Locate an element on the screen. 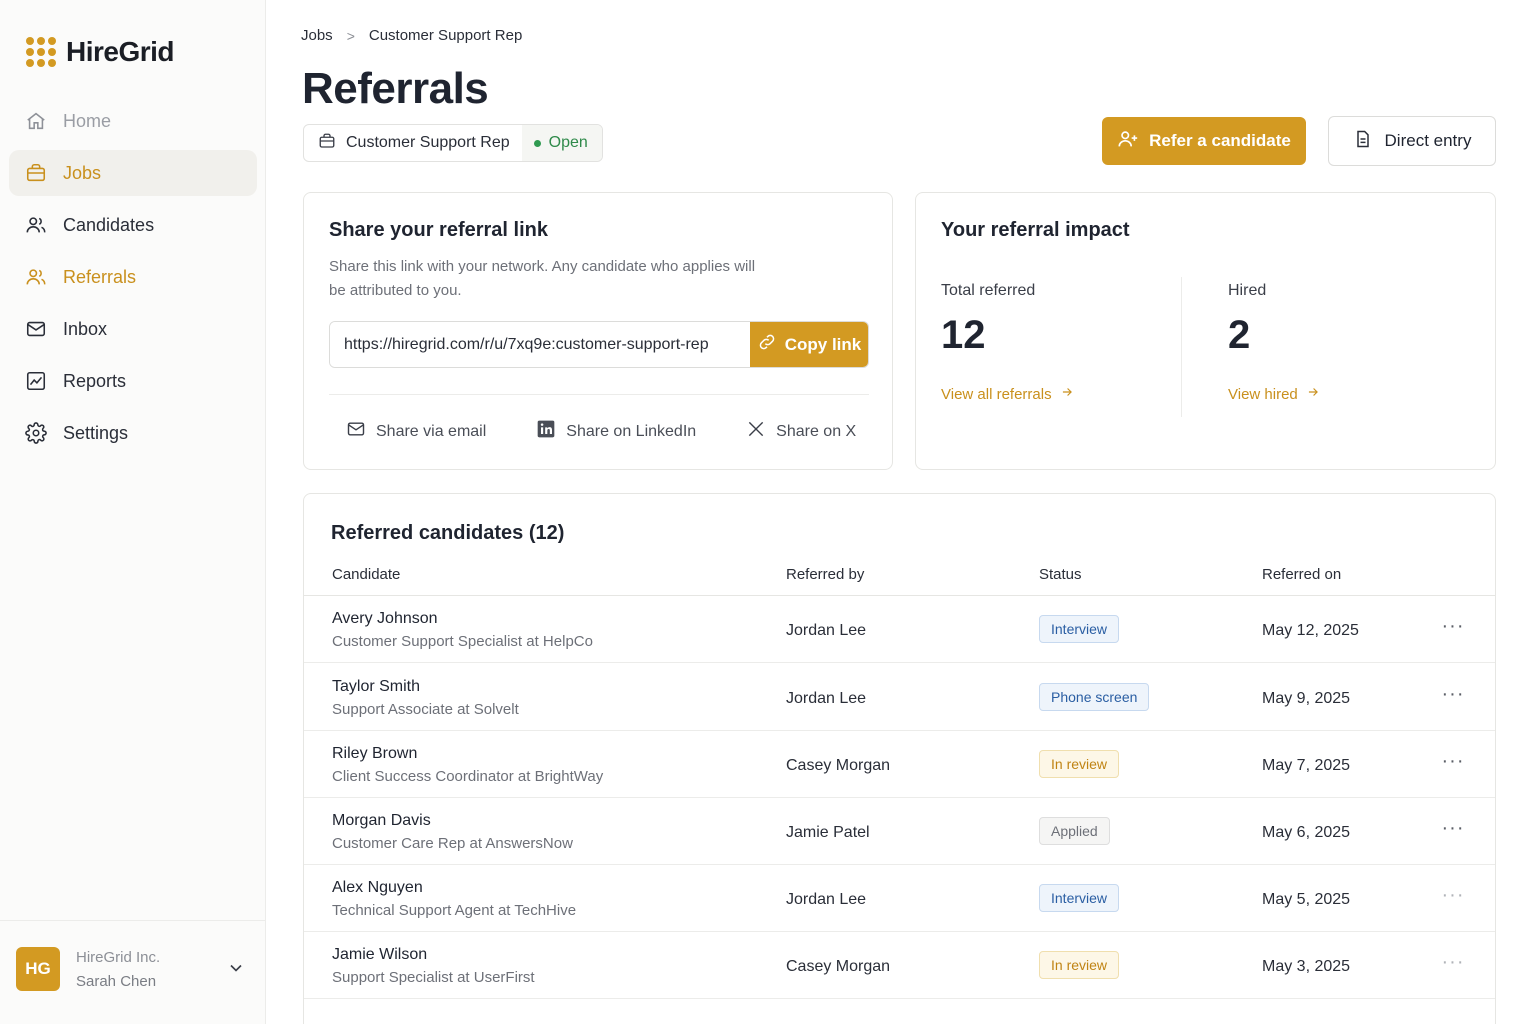 Image resolution: width=1536 pixels, height=1024 pixels. refer-candidate-label: Refer a candidate is located at coordinates (1220, 140).